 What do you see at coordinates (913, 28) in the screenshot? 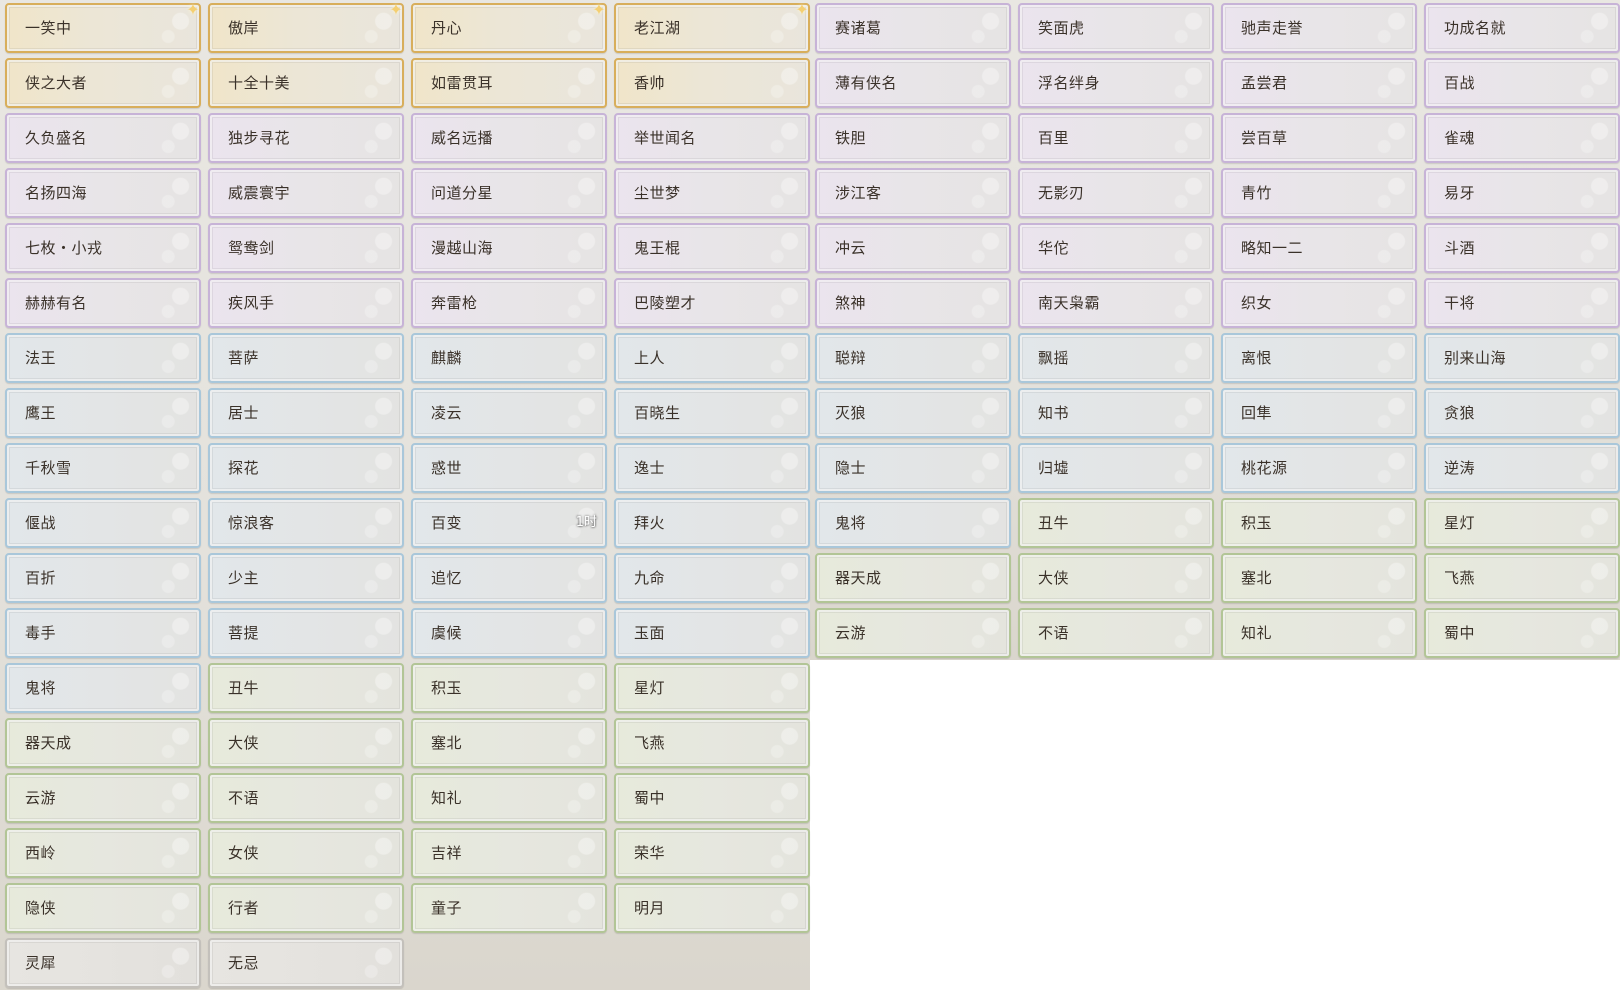
I see `title-tile: 赛诸葛` at bounding box center [913, 28].